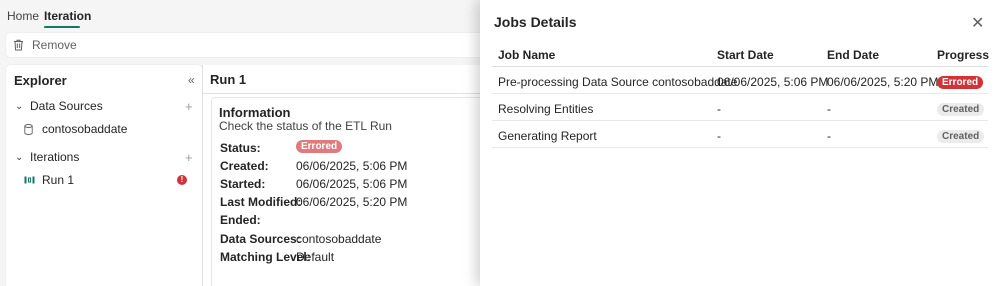 This screenshot has height=286, width=999. Describe the element at coordinates (773, 82) in the screenshot. I see `job-start-date: 06/06/2025, 5:06 PM` at that location.